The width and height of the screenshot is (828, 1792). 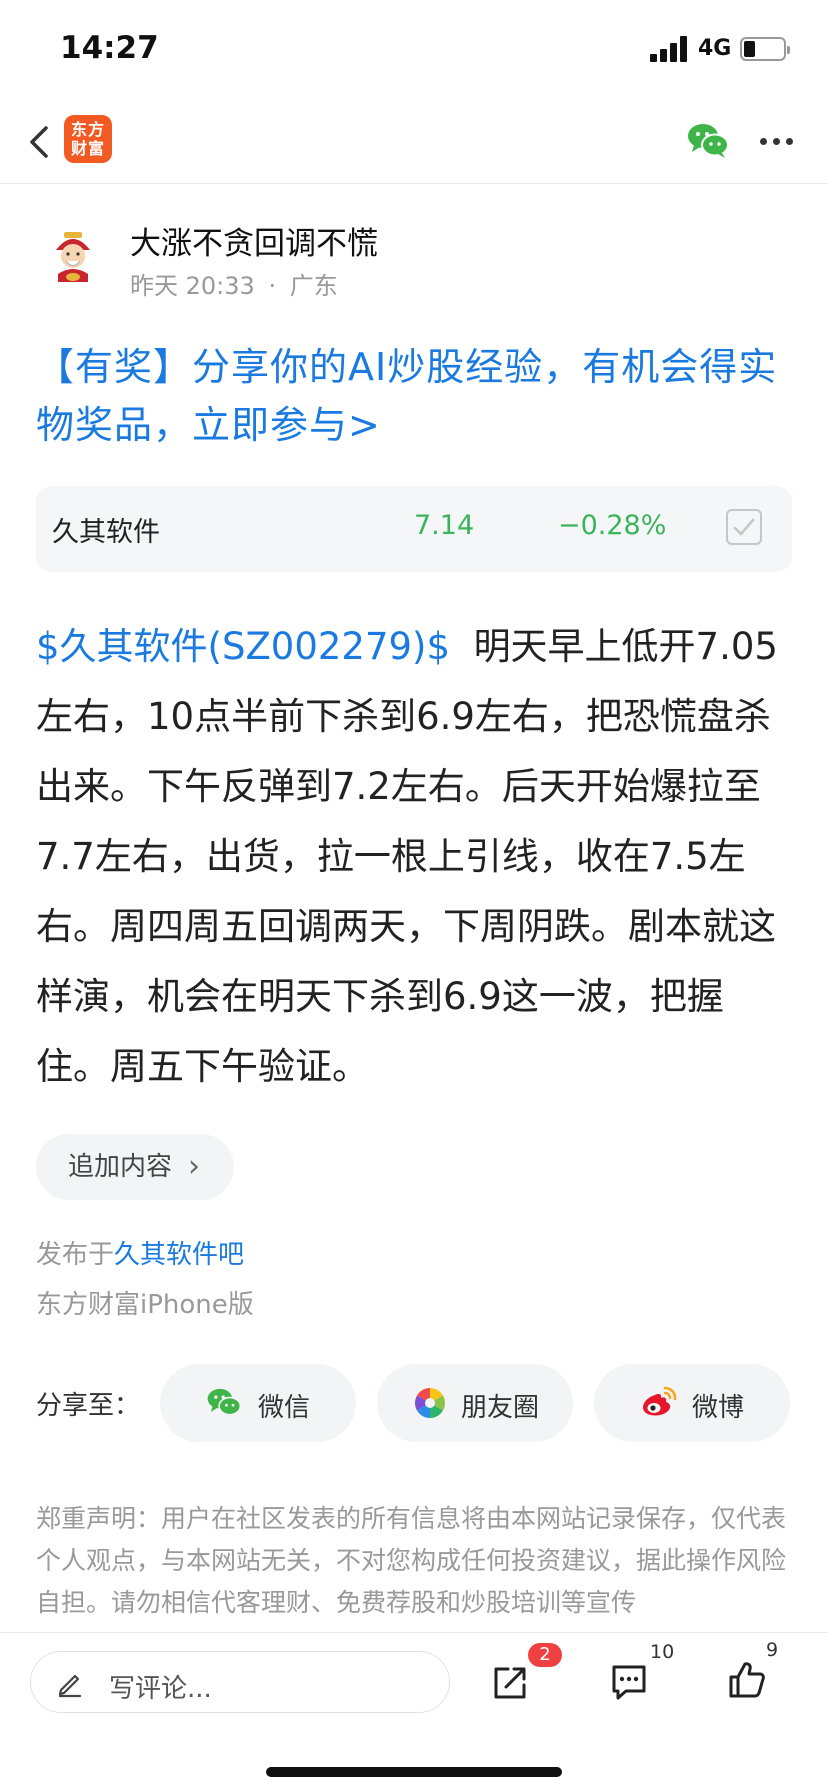 What do you see at coordinates (254, 240) in the screenshot?
I see `author-name: 大涨不贪回调不慌` at bounding box center [254, 240].